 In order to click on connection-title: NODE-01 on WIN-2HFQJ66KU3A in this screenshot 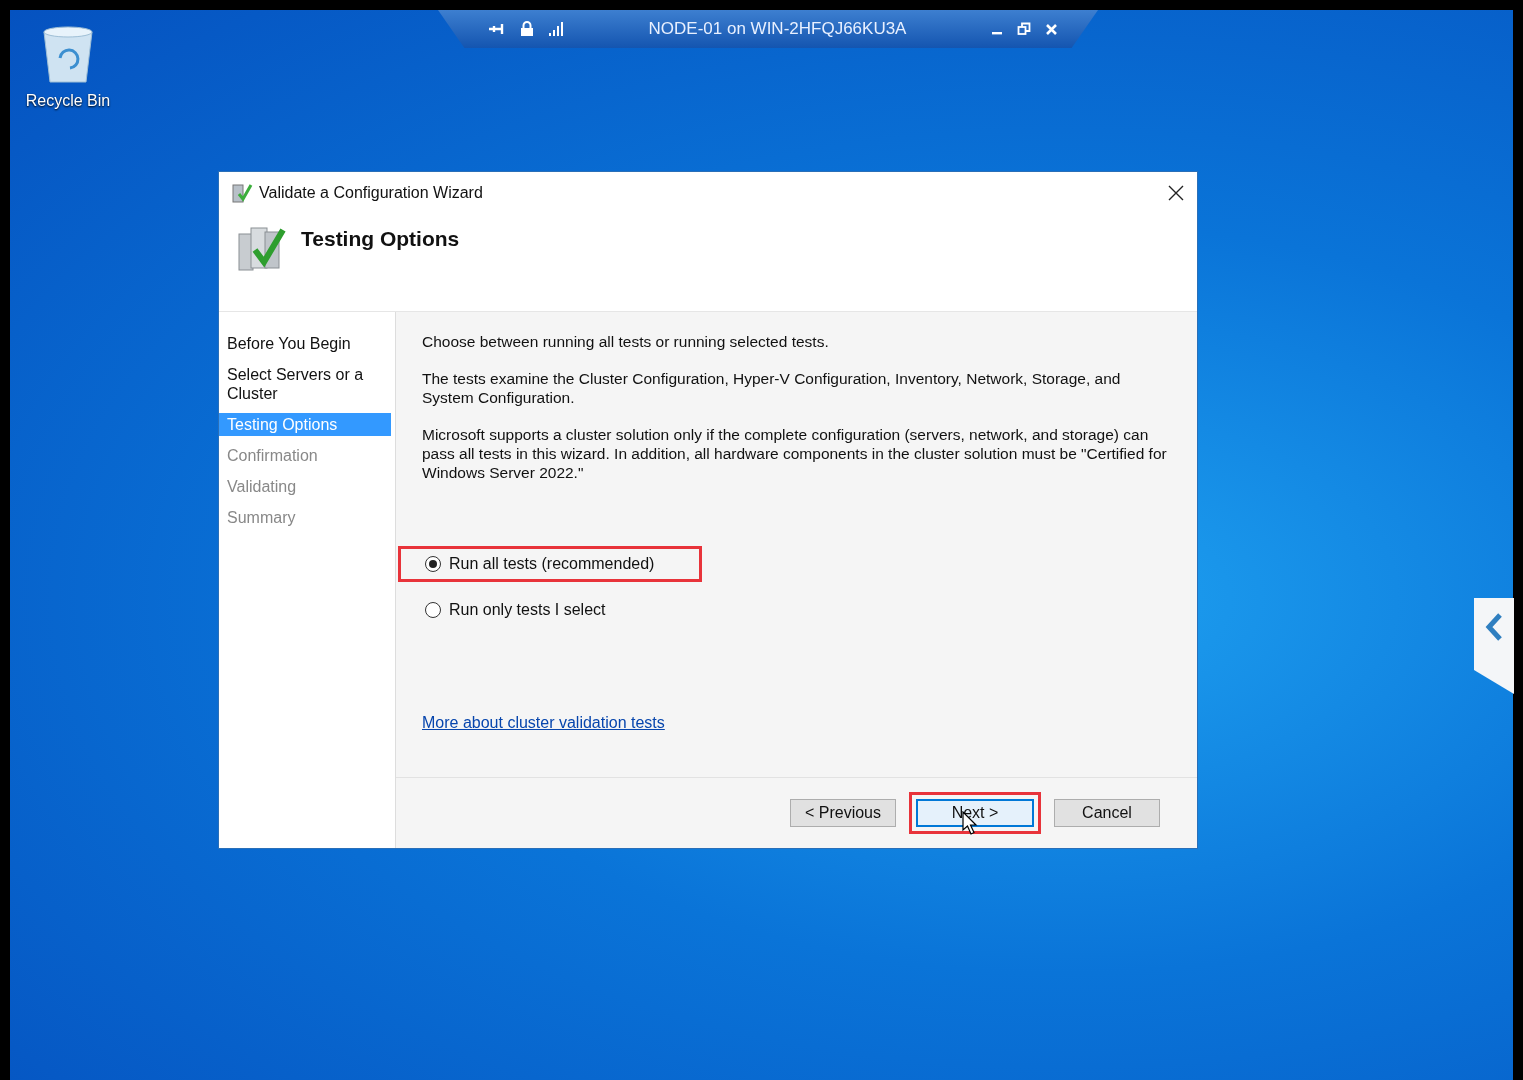, I will do `click(777, 29)`.